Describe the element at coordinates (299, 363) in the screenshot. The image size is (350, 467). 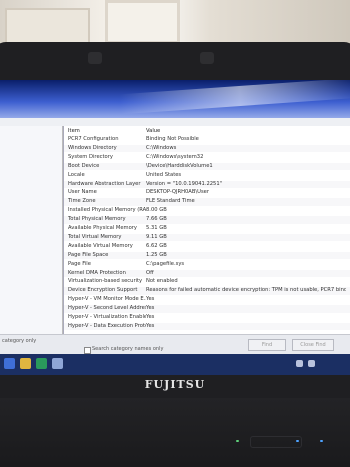
I see `network-icon` at that location.